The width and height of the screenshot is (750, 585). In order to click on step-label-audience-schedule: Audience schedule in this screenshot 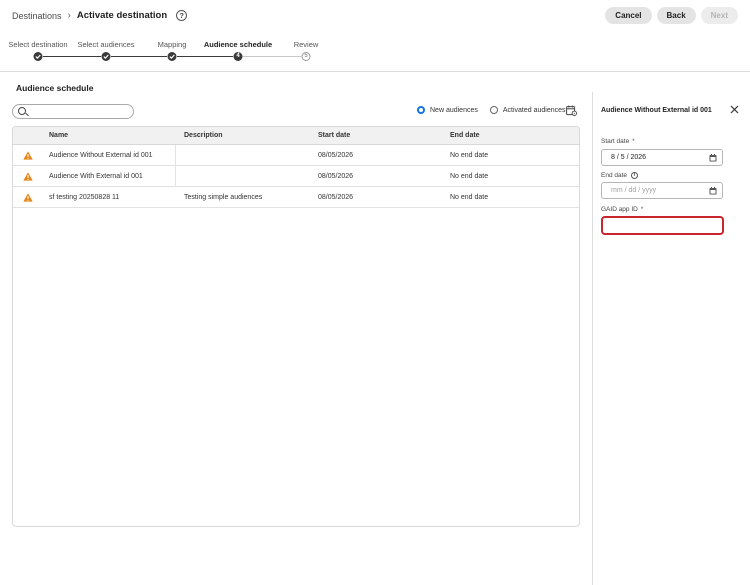, I will do `click(238, 44)`.